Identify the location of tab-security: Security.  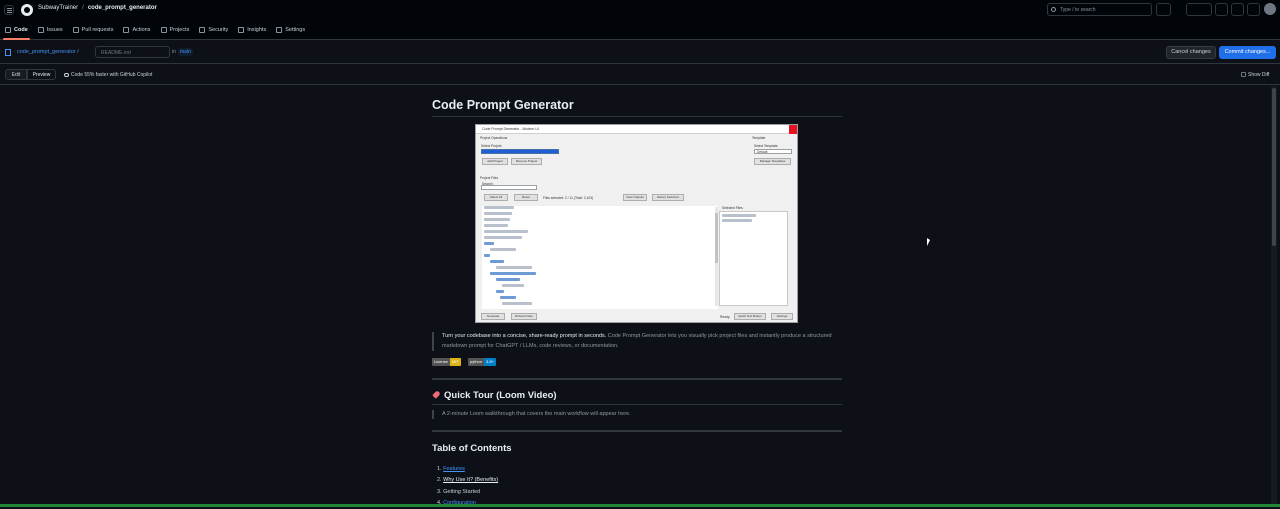
(213, 30).